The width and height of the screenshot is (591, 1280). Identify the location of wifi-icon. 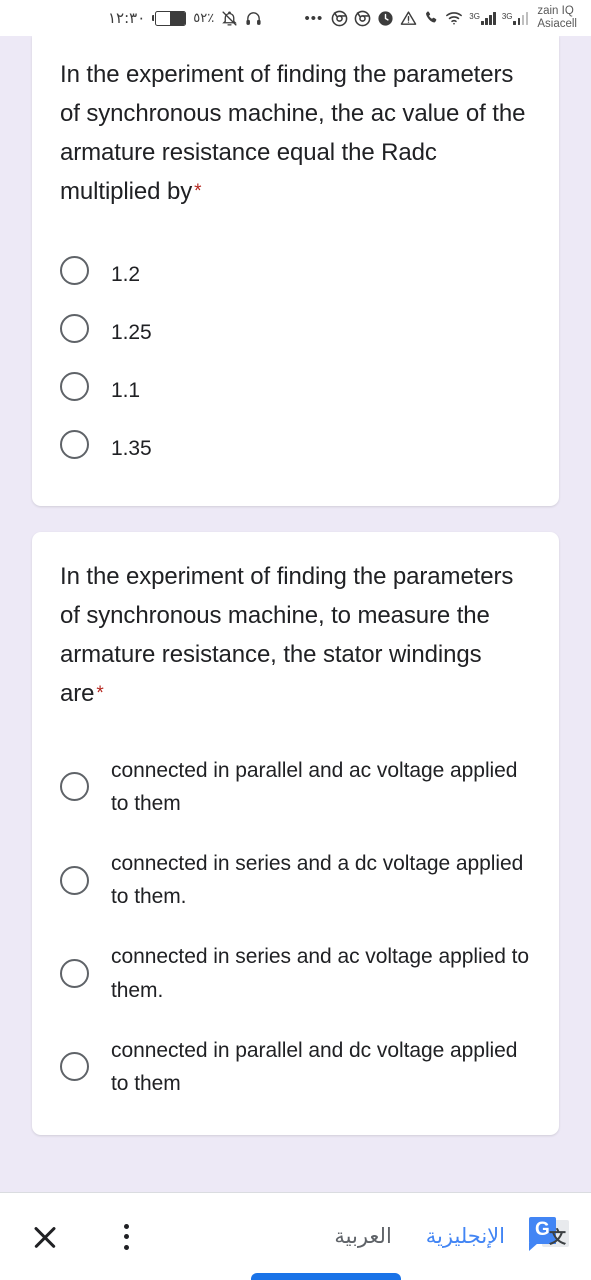
(454, 18).